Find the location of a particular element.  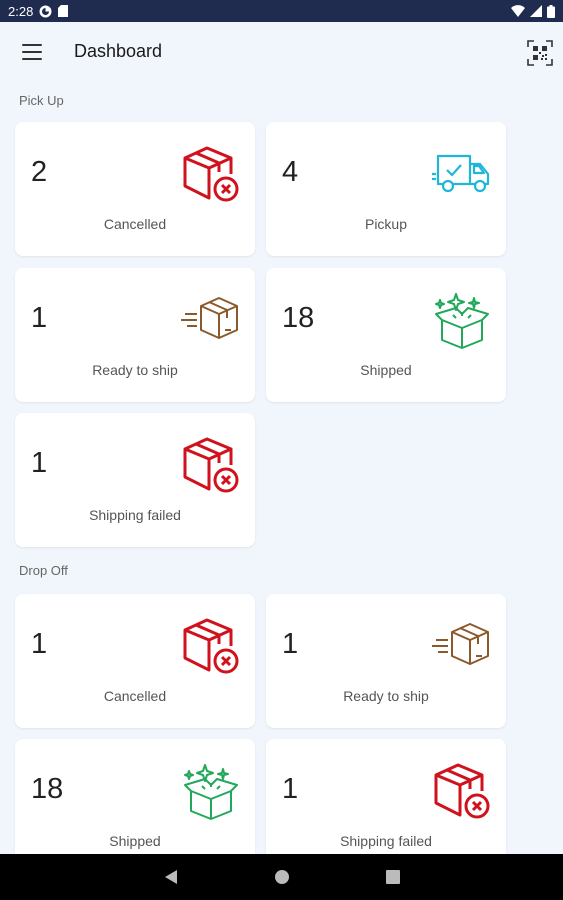

system-nav-bar is located at coordinates (281, 877).